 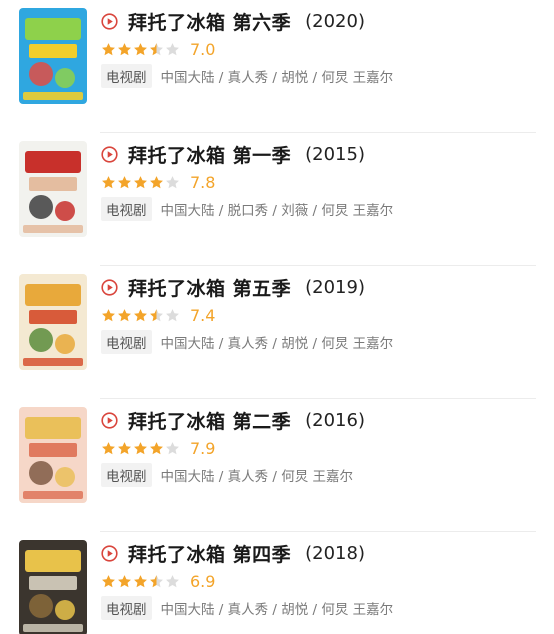 What do you see at coordinates (209, 420) in the screenshot?
I see `item-title: 拜托了冰箱 第二季` at bounding box center [209, 420].